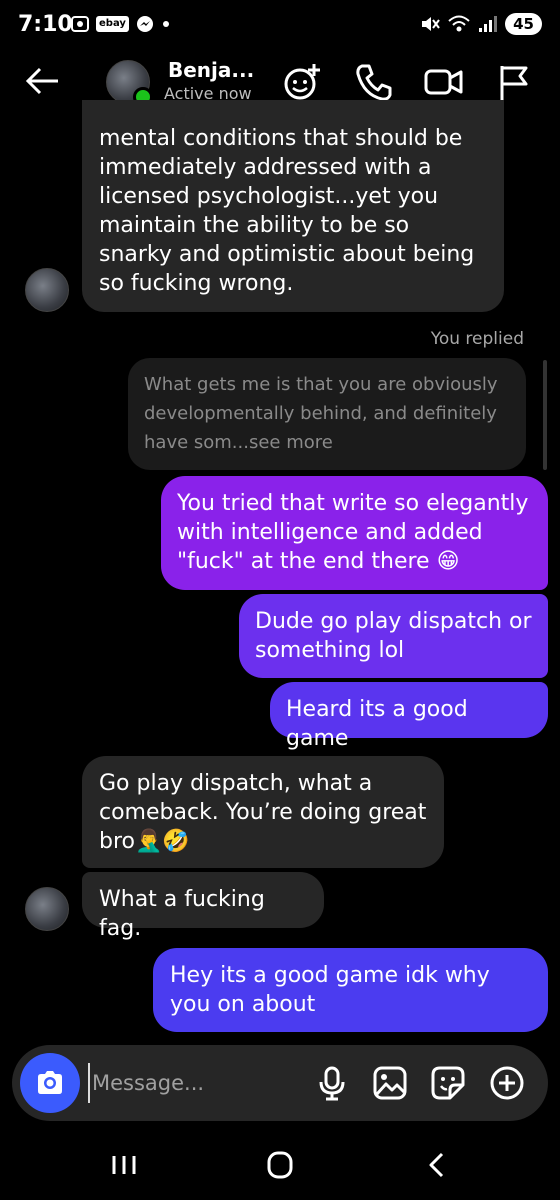 Image resolution: width=560 pixels, height=1200 pixels. I want to click on status-left-icons: ebay, so click(120, 24).